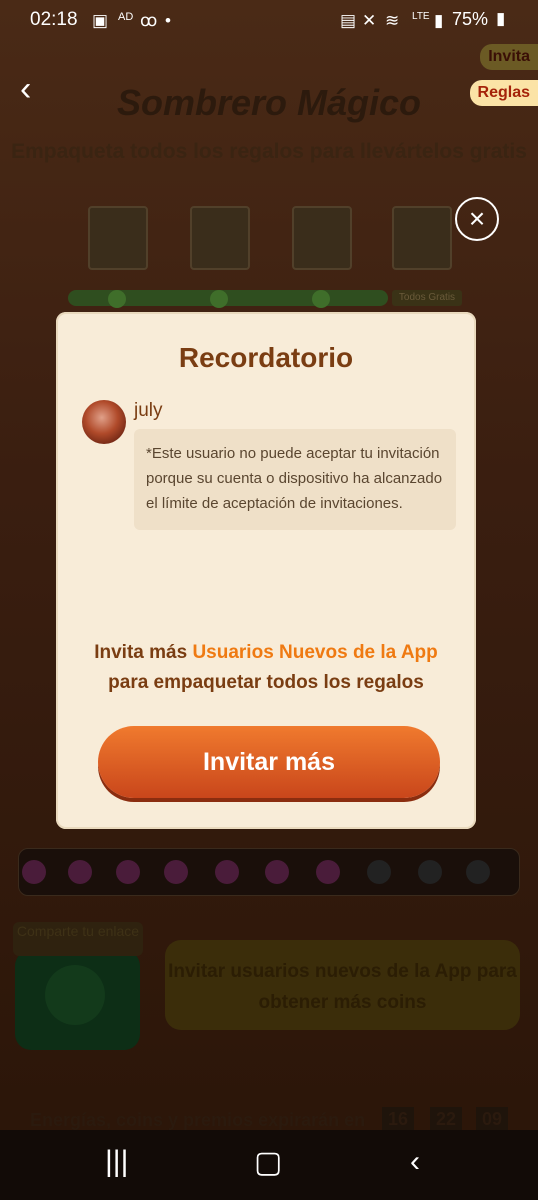 The width and height of the screenshot is (538, 1200). Describe the element at coordinates (501, 18) in the screenshot. I see `battery-icon: ▮` at that location.